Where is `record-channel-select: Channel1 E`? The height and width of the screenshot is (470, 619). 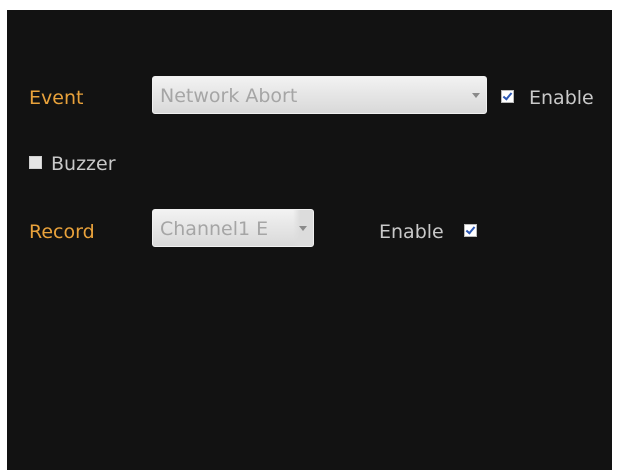 record-channel-select: Channel1 E is located at coordinates (233, 228).